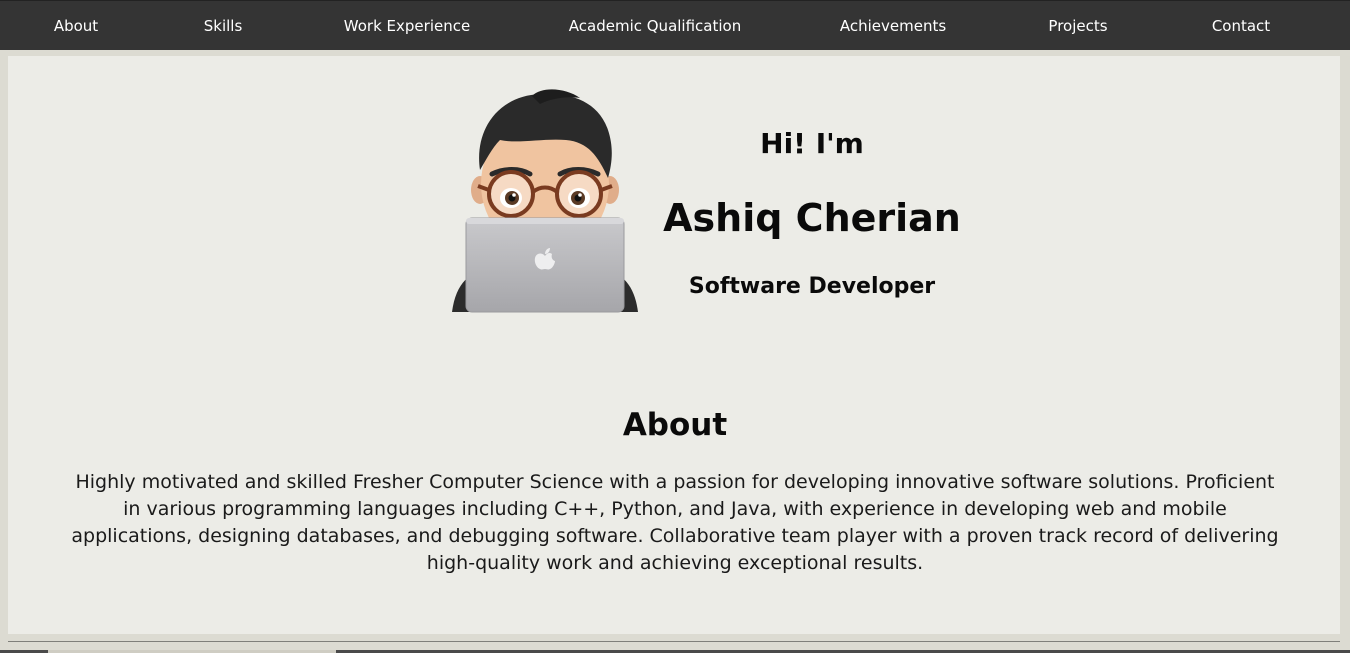 The width and height of the screenshot is (1350, 653). What do you see at coordinates (76, 26) in the screenshot?
I see `nav-link-about: About` at bounding box center [76, 26].